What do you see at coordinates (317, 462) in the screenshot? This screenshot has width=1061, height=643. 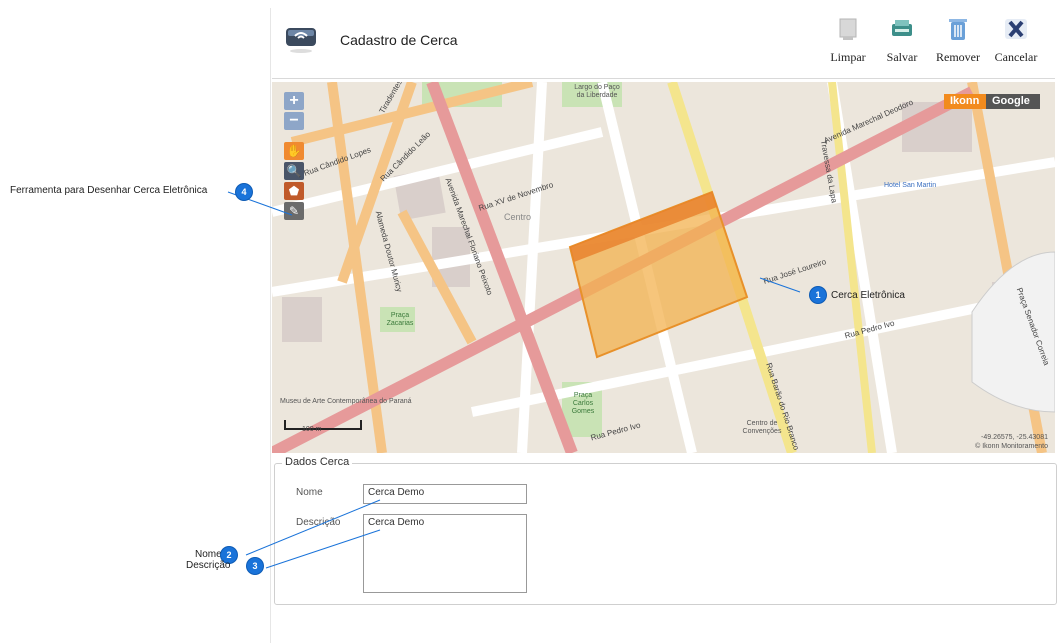 I see `fieldset-legend: Dados Cerca` at bounding box center [317, 462].